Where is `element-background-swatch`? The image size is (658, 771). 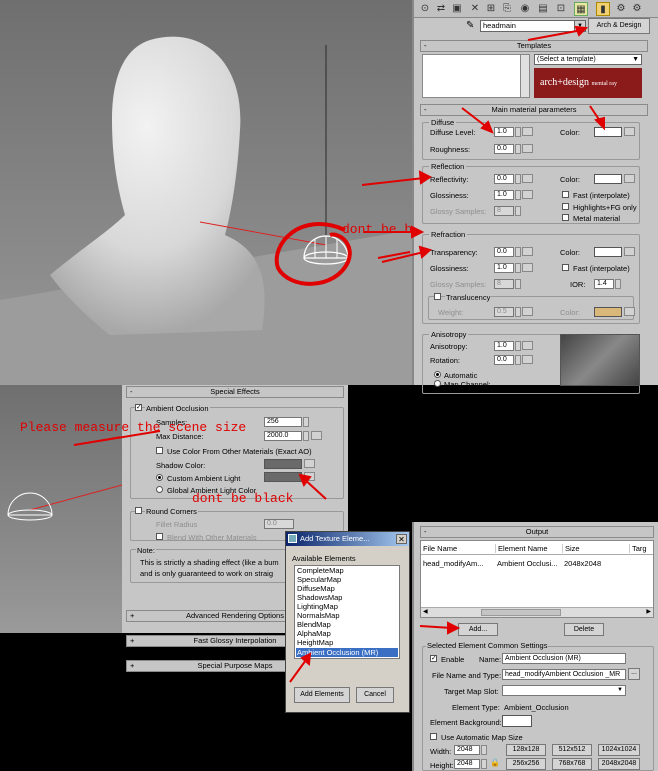
element-background-swatch is located at coordinates (517, 721).